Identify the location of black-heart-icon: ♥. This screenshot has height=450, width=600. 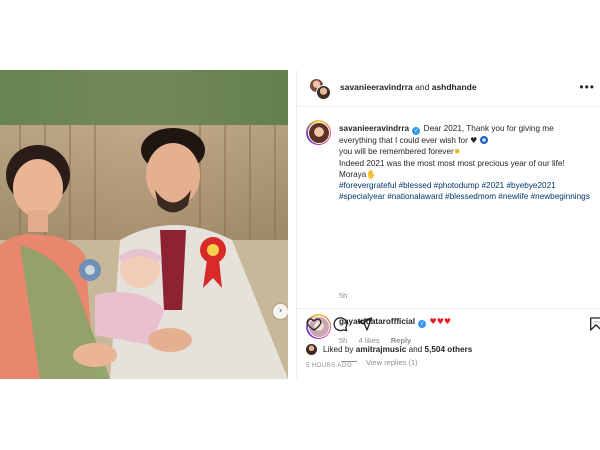
(474, 140).